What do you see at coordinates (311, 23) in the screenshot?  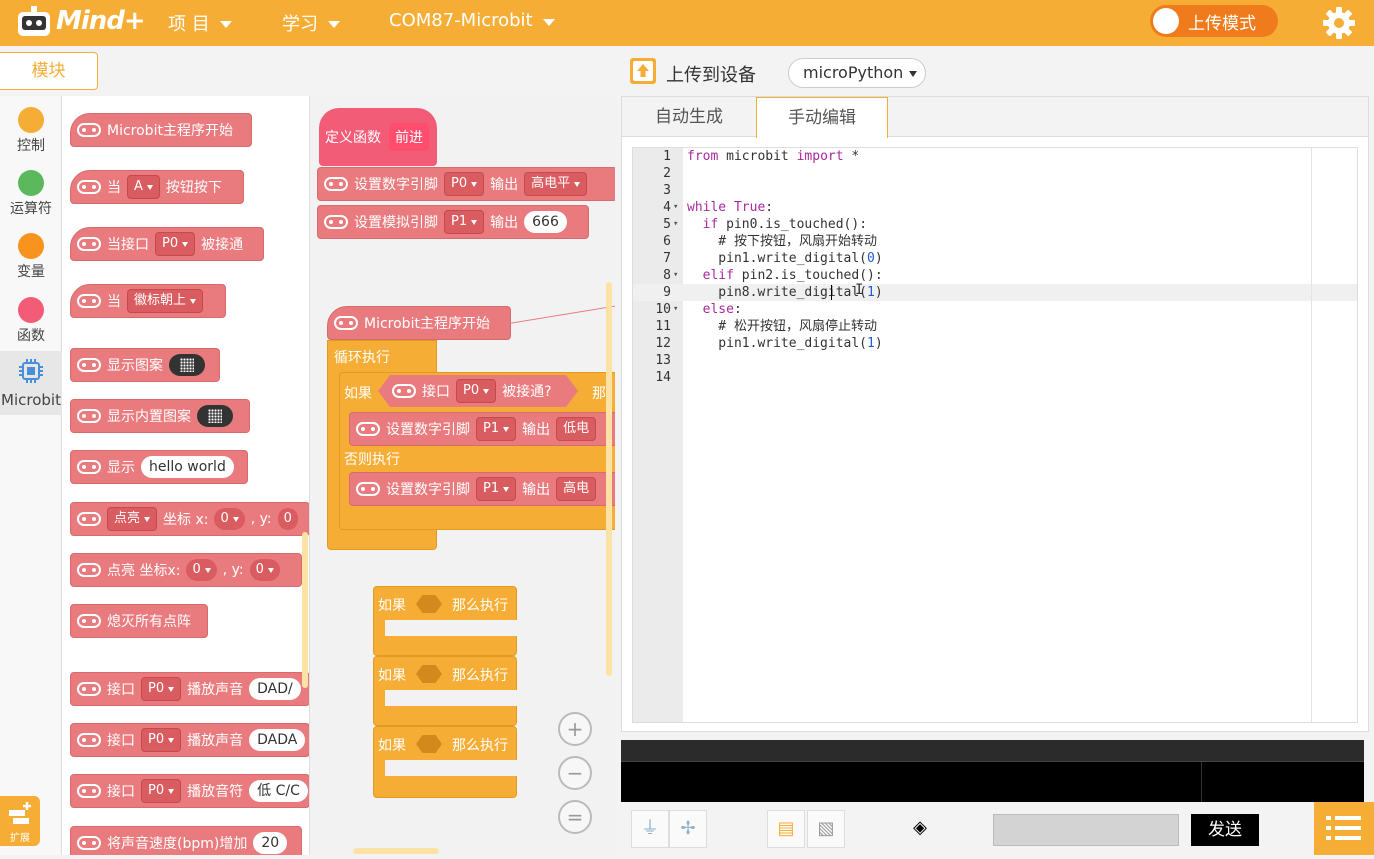 I see `menu-learn: 学习` at bounding box center [311, 23].